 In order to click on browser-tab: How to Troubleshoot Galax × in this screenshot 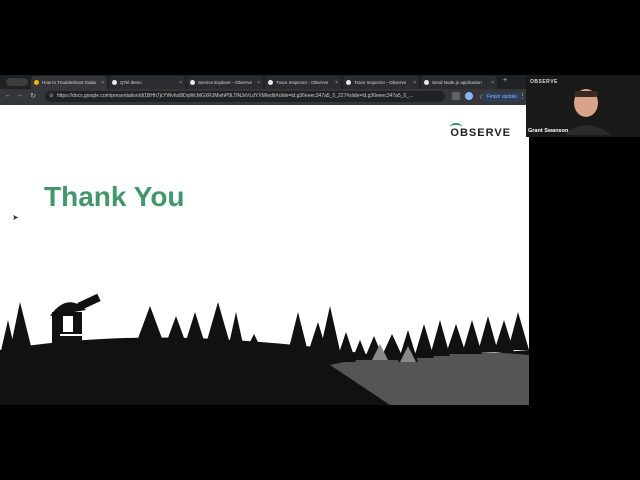, I will do `click(69, 82)`.